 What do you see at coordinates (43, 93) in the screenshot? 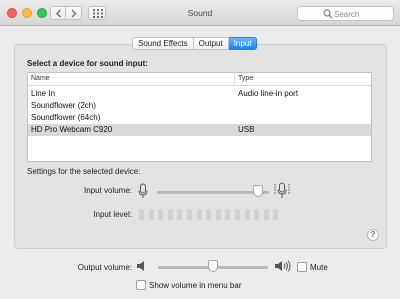
I see `device-name: Line In` at bounding box center [43, 93].